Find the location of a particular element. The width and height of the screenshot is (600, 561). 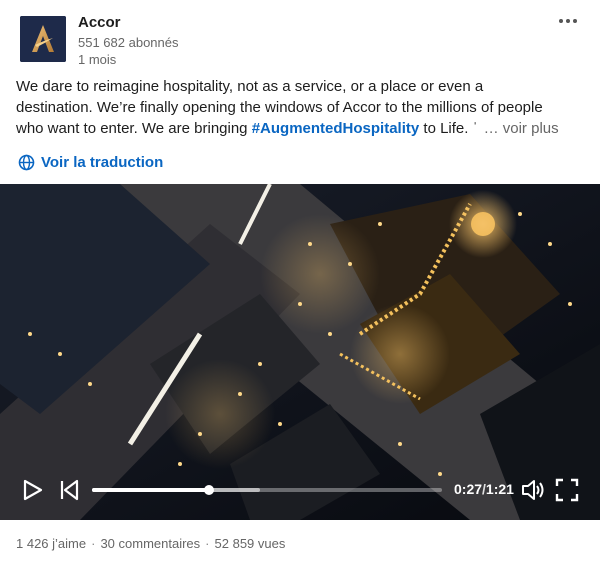

rewind-icon is located at coordinates (69, 490).